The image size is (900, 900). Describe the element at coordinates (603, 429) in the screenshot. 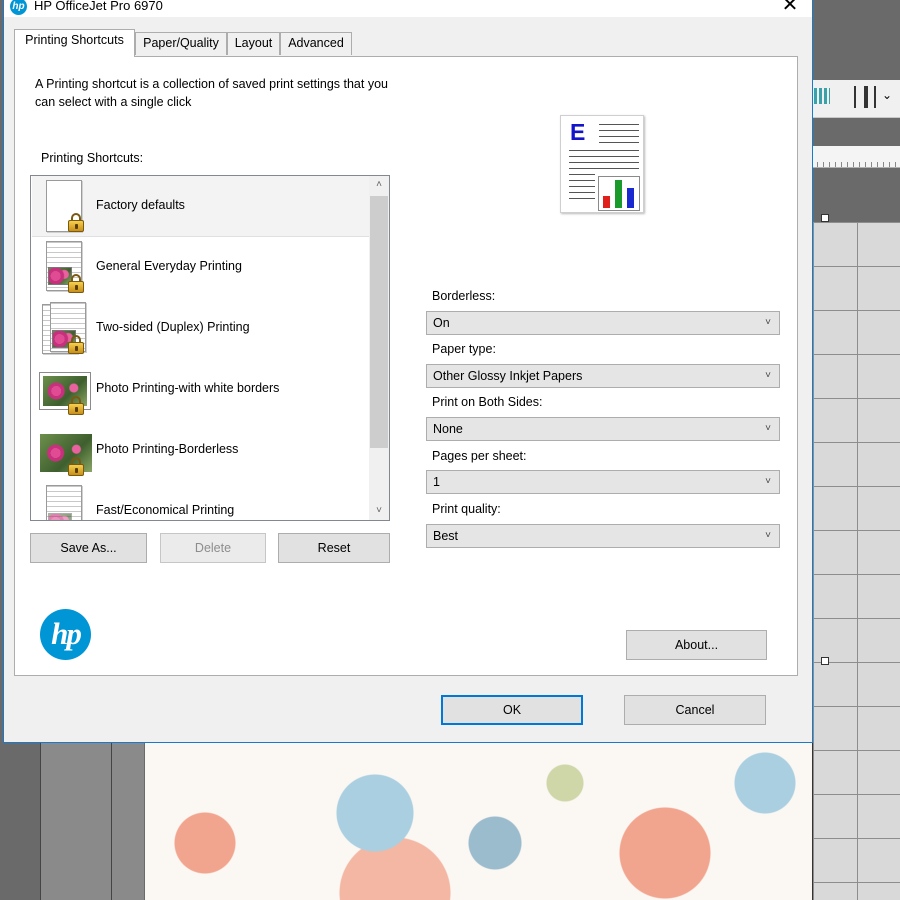

I see `both-sides-select: None ˅` at that location.